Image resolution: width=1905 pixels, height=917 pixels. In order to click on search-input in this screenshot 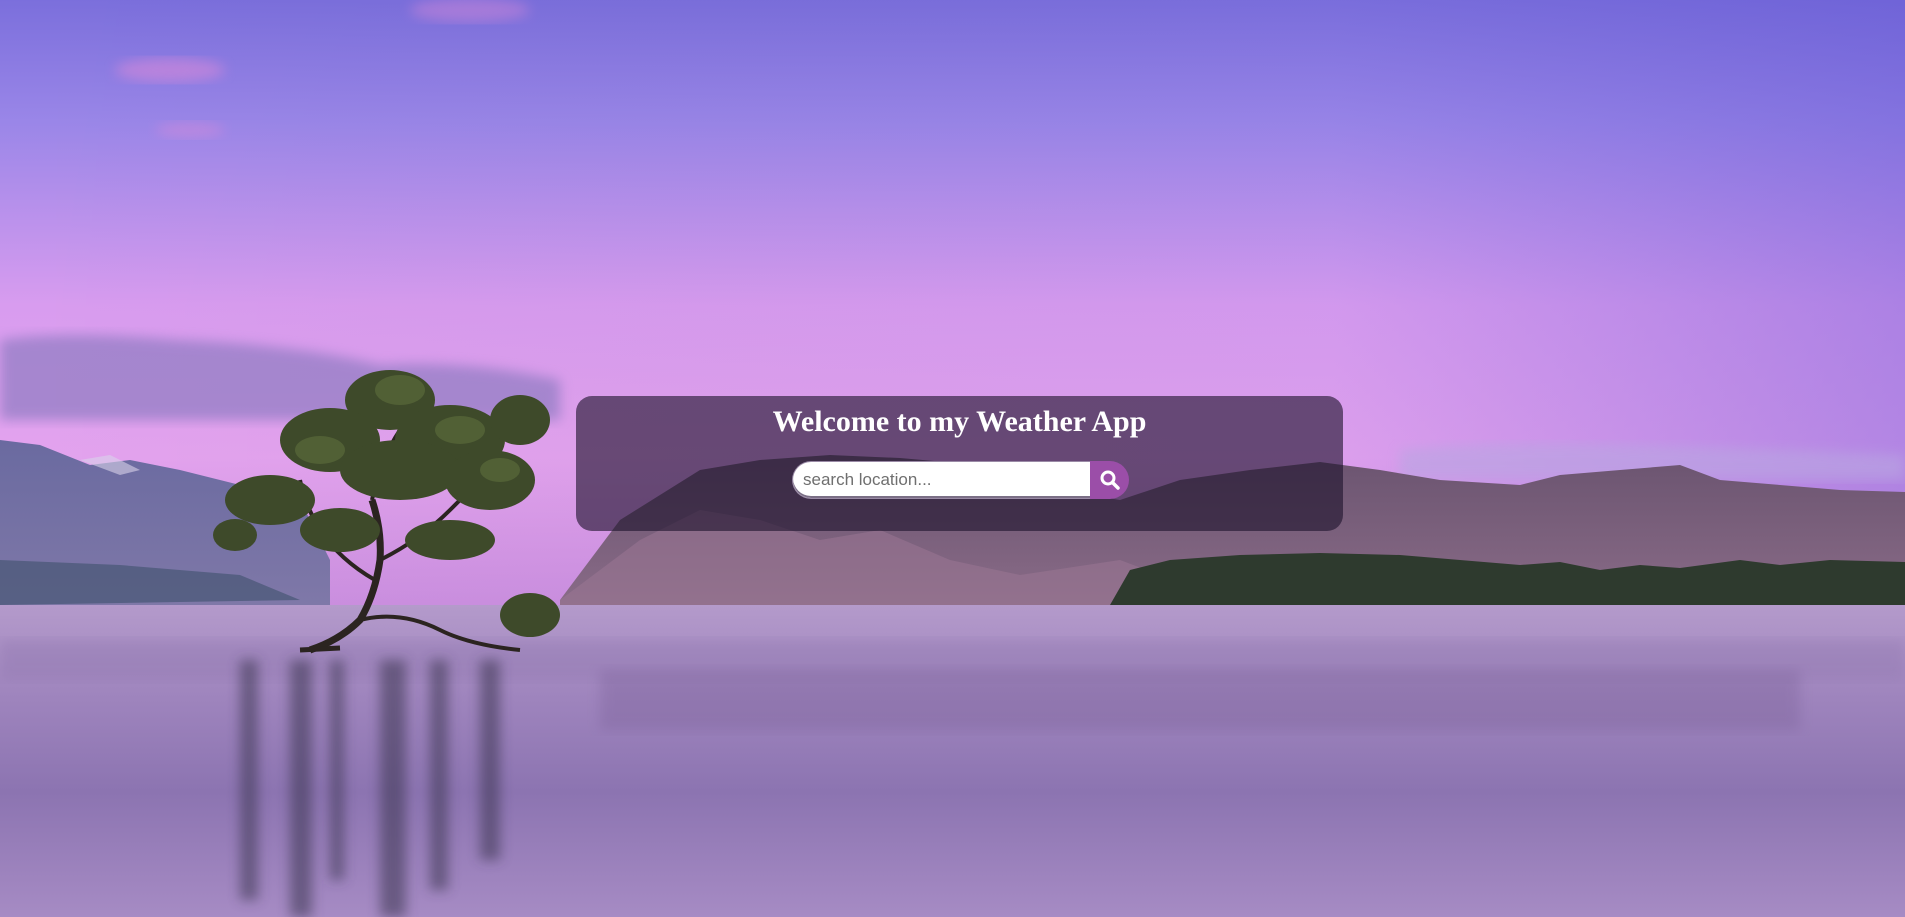, I will do `click(941, 480)`.